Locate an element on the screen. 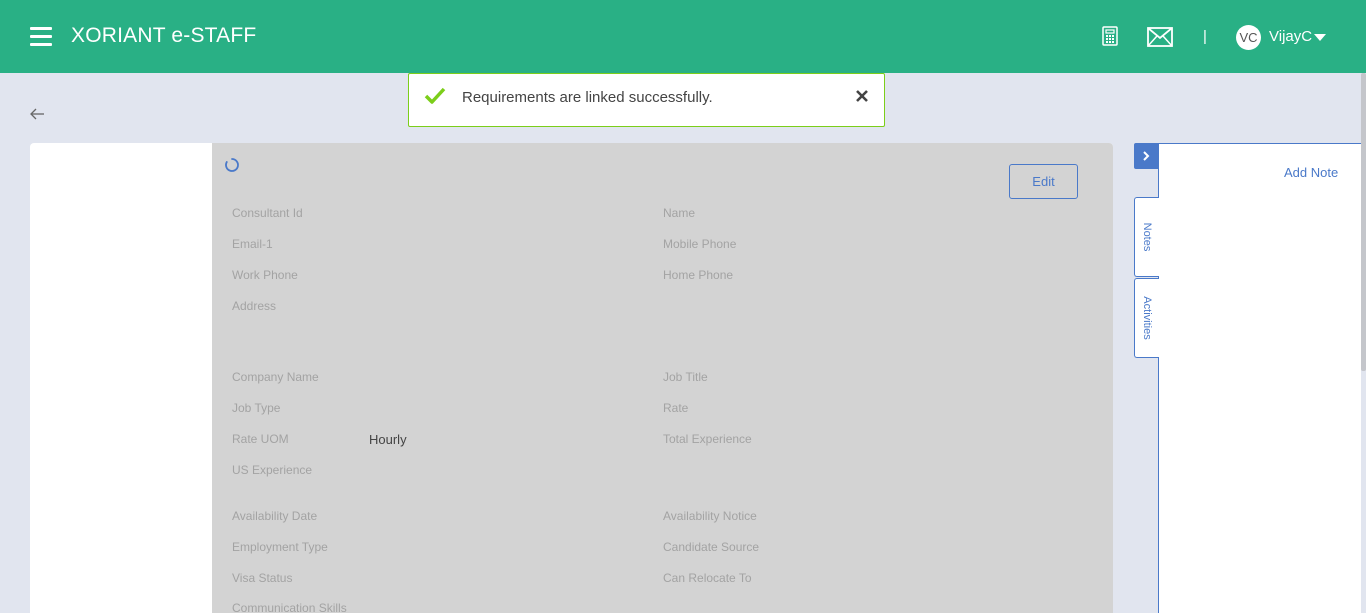 Image resolution: width=1366 pixels, height=613 pixels. field-label: Total Experience is located at coordinates (707, 439).